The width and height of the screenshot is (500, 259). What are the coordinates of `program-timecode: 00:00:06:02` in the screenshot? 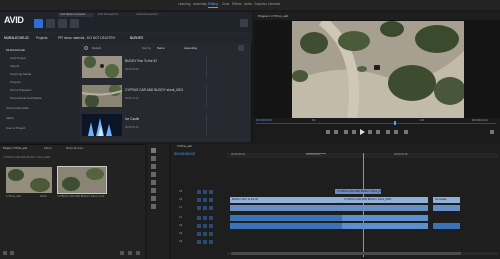 It's located at (264, 120).